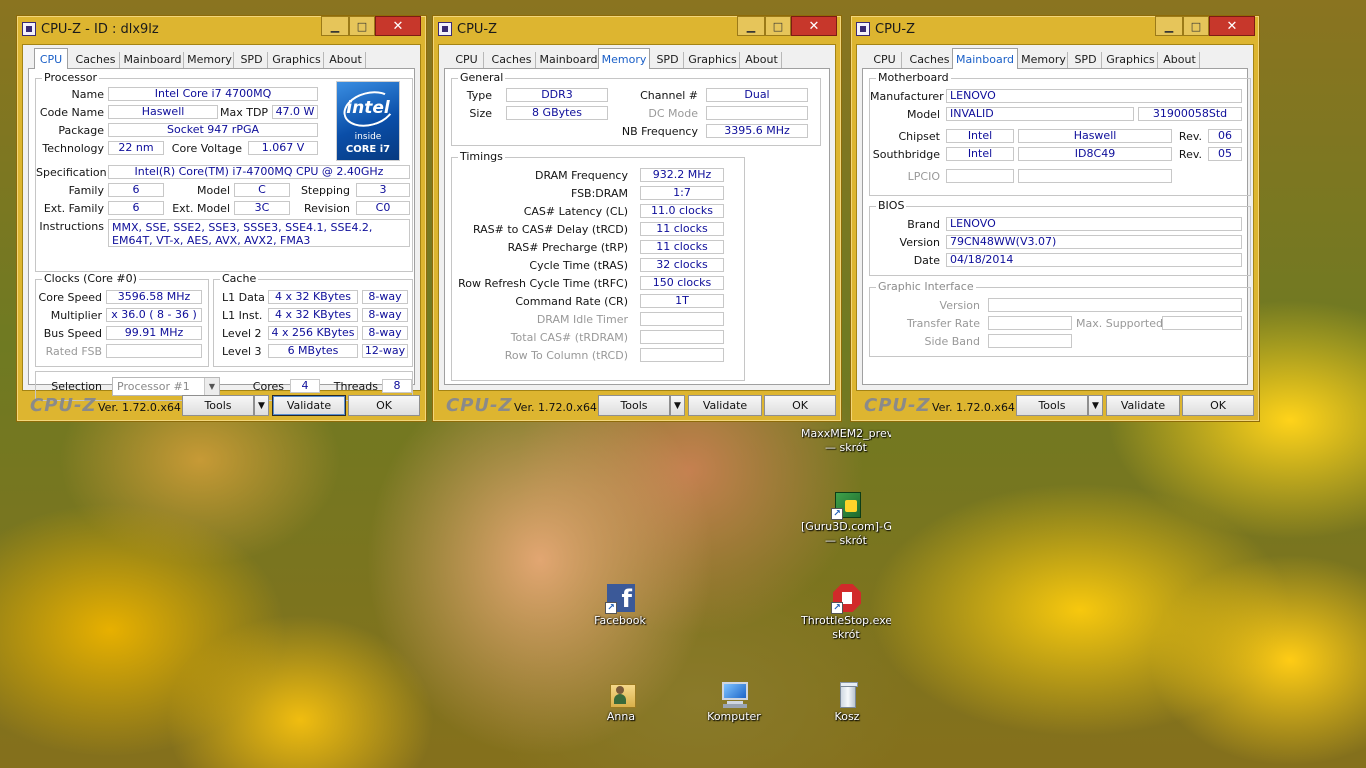 Image resolution: width=1366 pixels, height=768 pixels. I want to click on window-title: CPU-Z - ID : dlx9lz, so click(100, 29).